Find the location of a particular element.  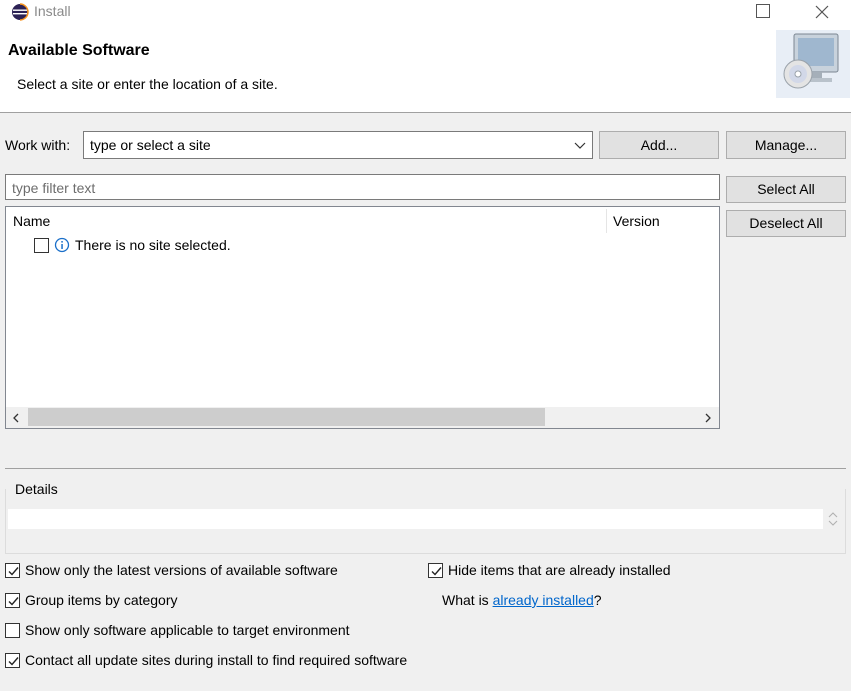

column-header-version: Version is located at coordinates (636, 221).